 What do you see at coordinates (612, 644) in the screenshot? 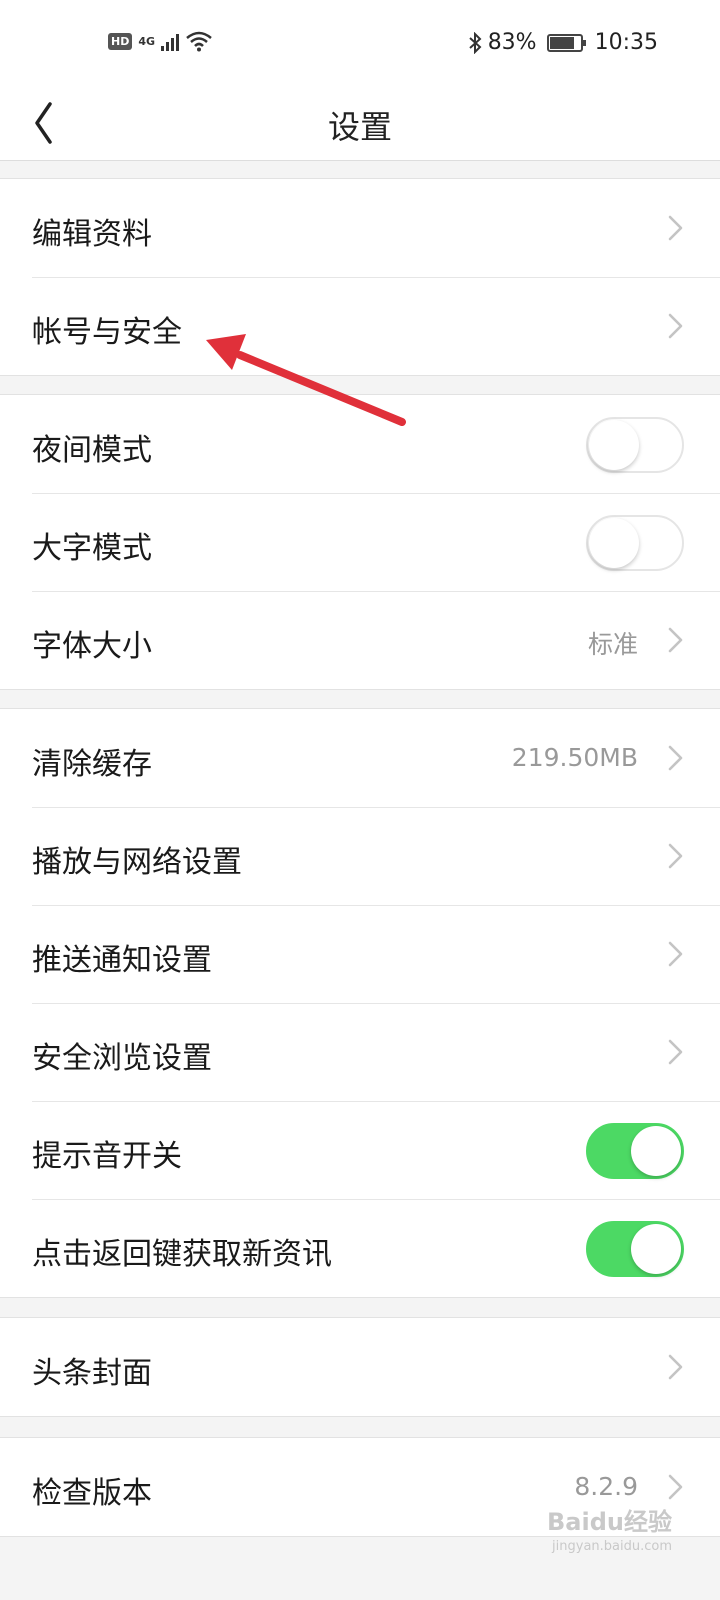
I see `settings-row-value: 标准` at bounding box center [612, 644].